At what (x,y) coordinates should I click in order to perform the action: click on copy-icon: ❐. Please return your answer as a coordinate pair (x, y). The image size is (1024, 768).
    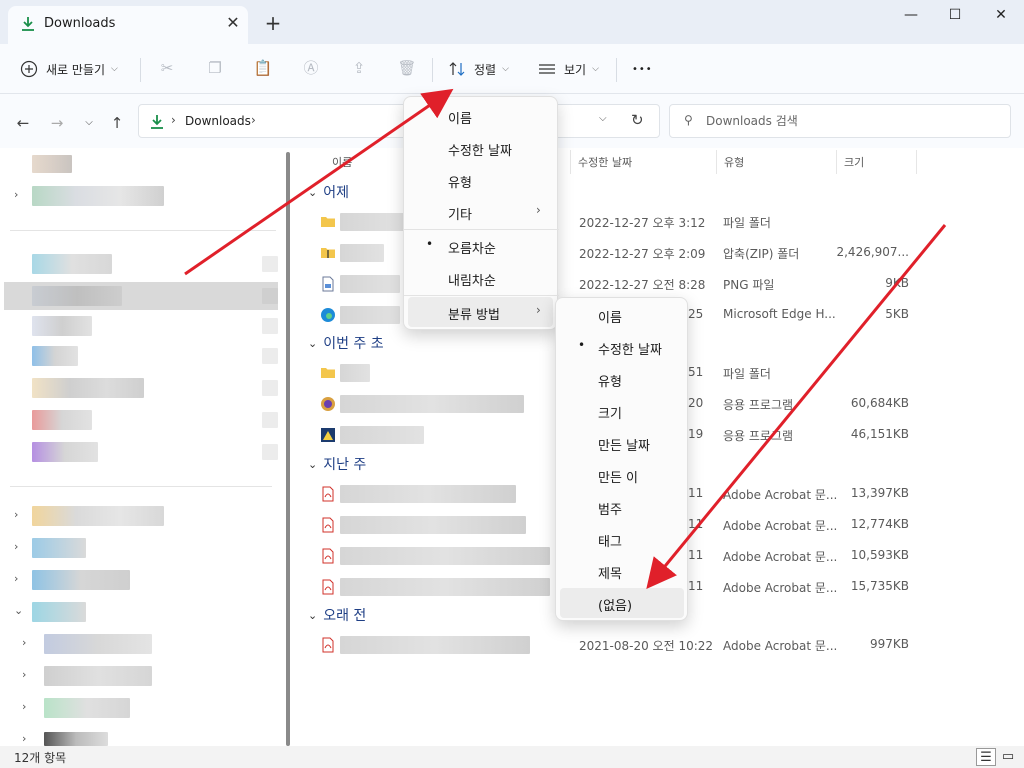
    Looking at the image, I should click on (215, 68).